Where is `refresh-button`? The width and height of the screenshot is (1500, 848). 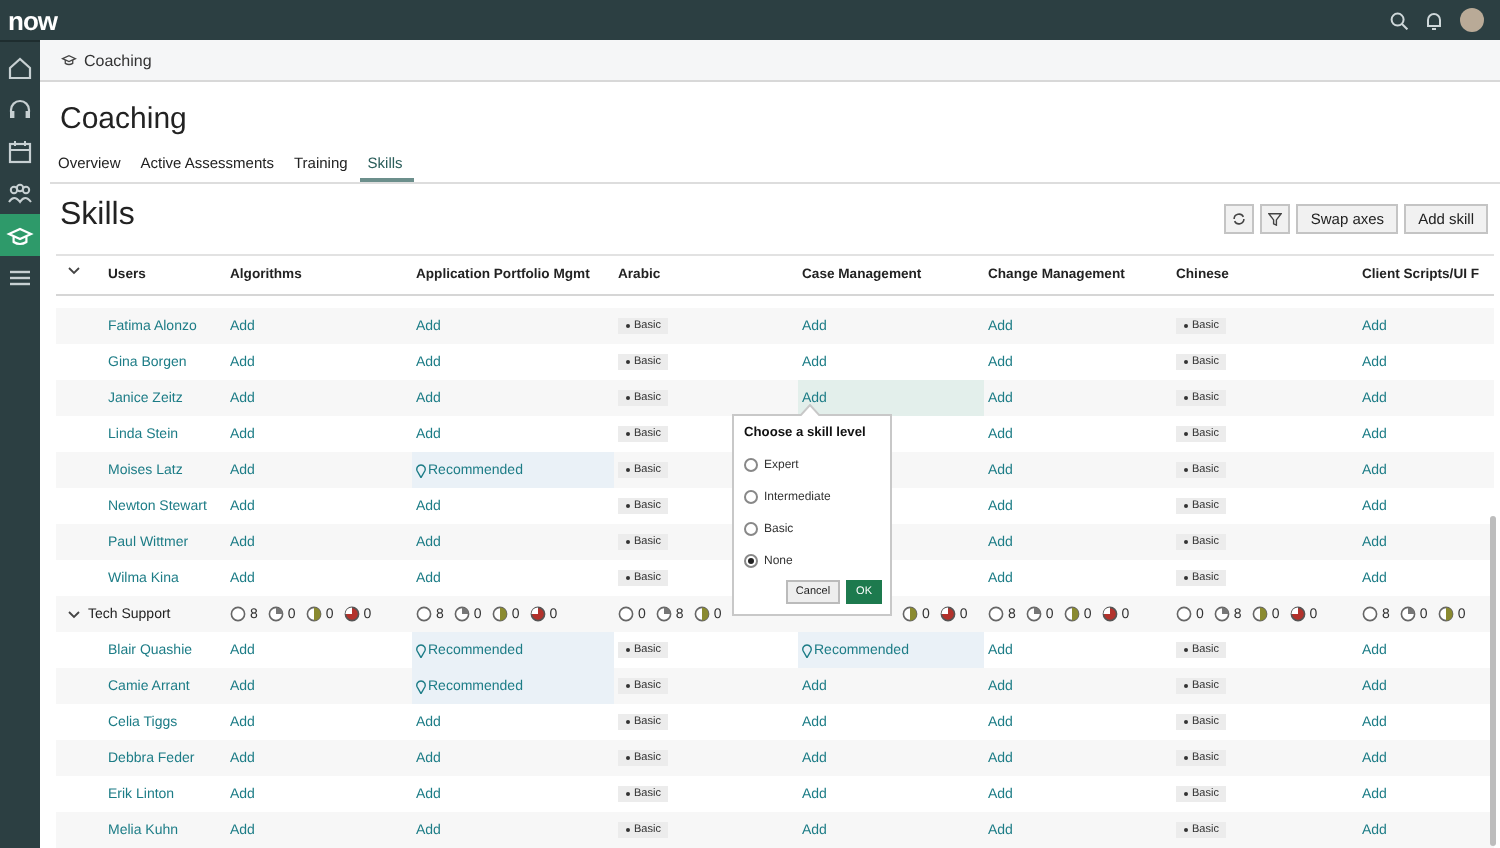
refresh-button is located at coordinates (1239, 219).